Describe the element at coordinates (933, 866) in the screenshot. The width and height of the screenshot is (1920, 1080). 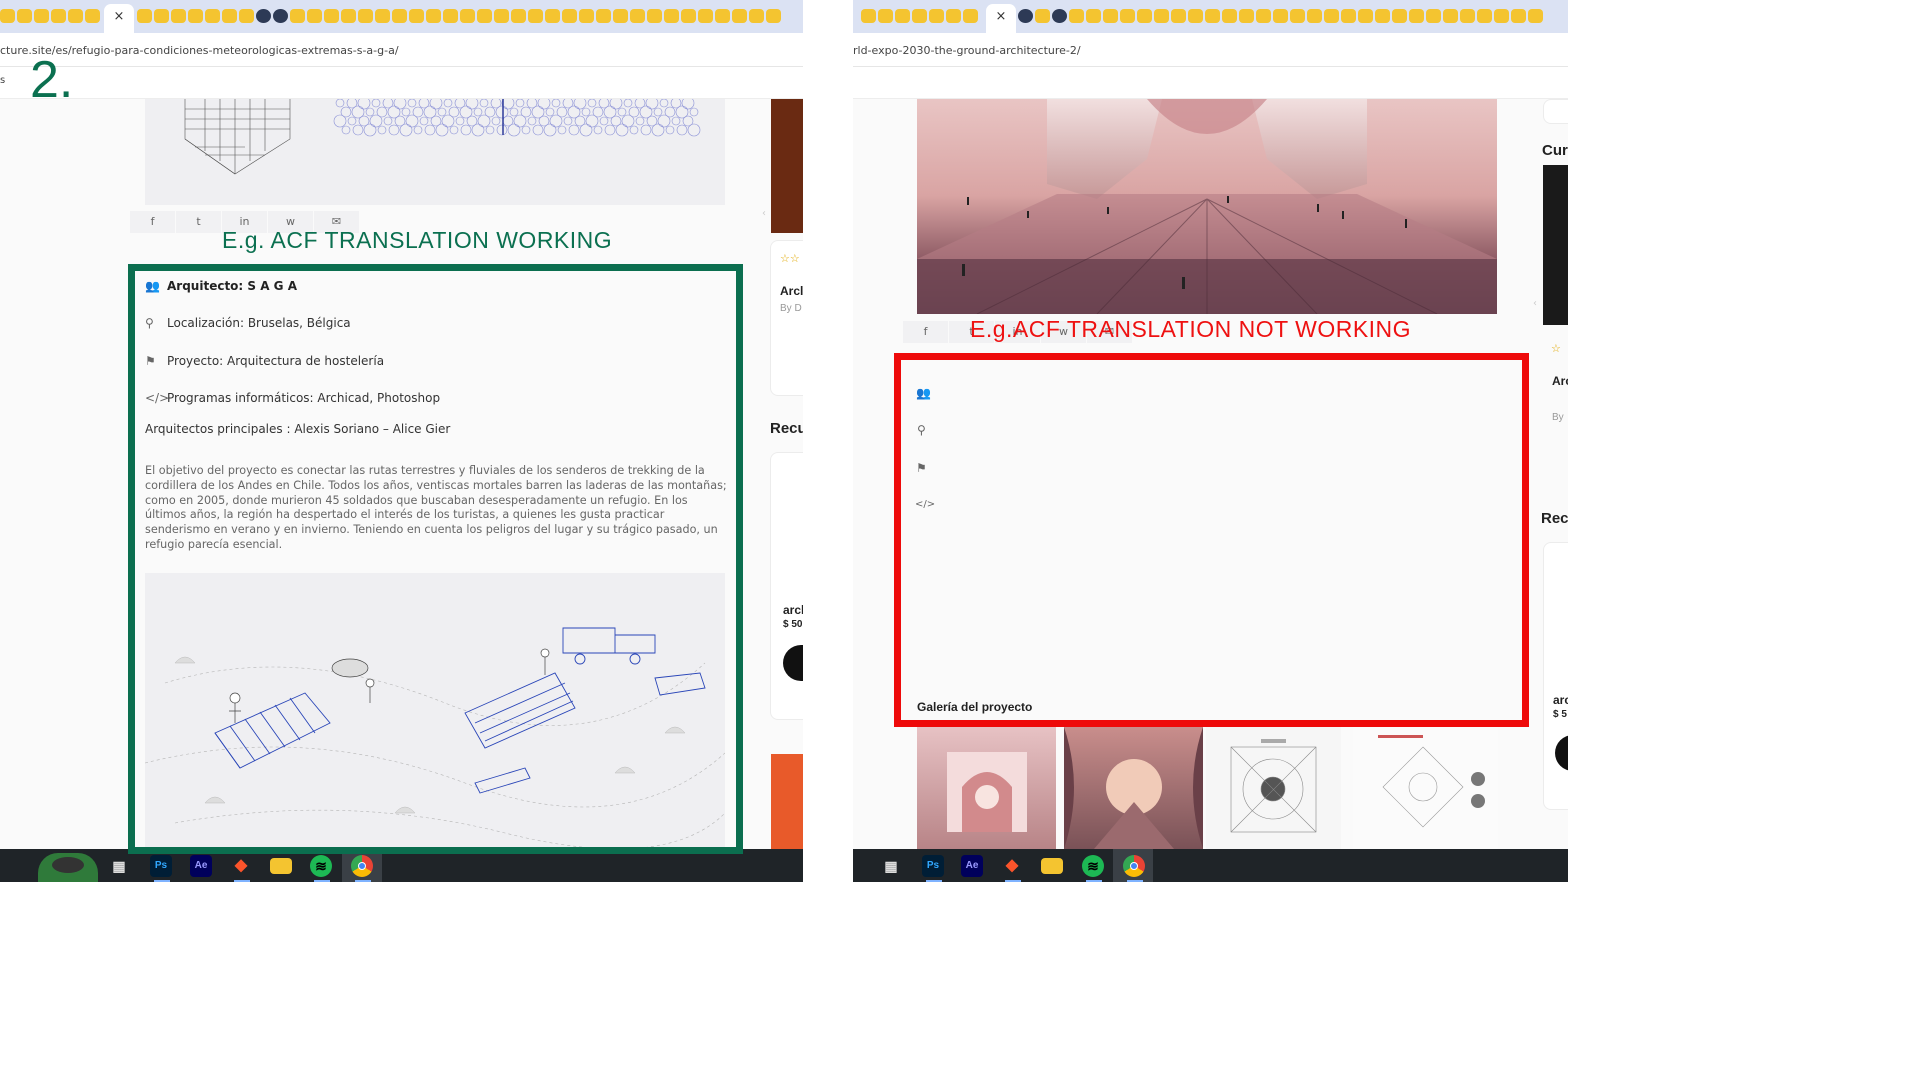
I see `photoshop-icon: Ps` at that location.